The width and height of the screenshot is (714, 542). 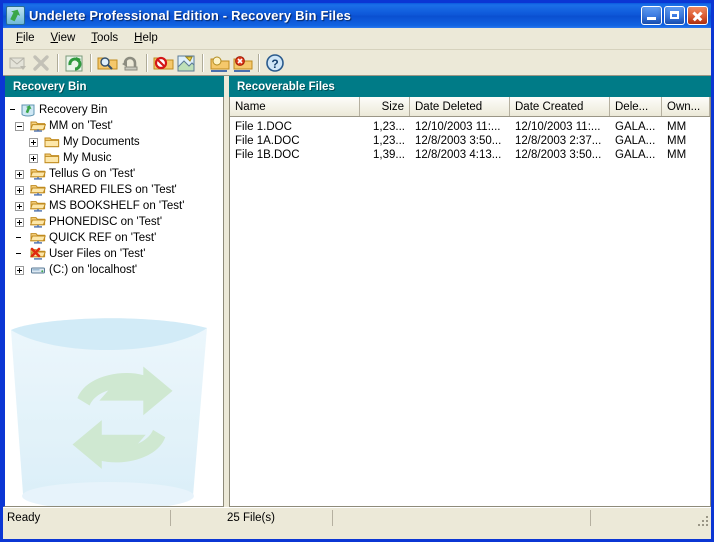 What do you see at coordinates (101, 142) in the screenshot?
I see `tree-item-label: My Documents` at bounding box center [101, 142].